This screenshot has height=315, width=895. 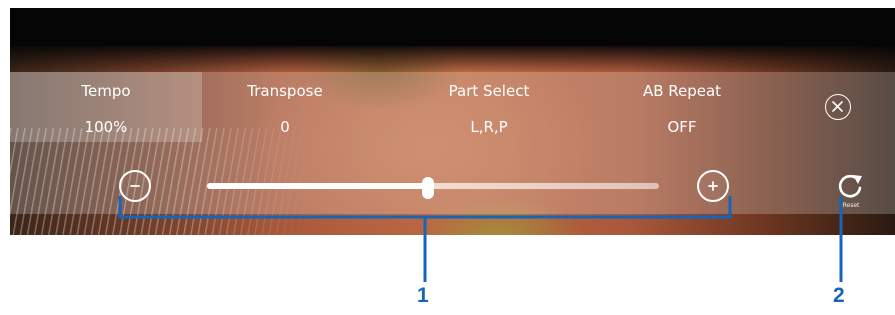 What do you see at coordinates (318, 186) in the screenshot?
I see `tempo-slider-fill` at bounding box center [318, 186].